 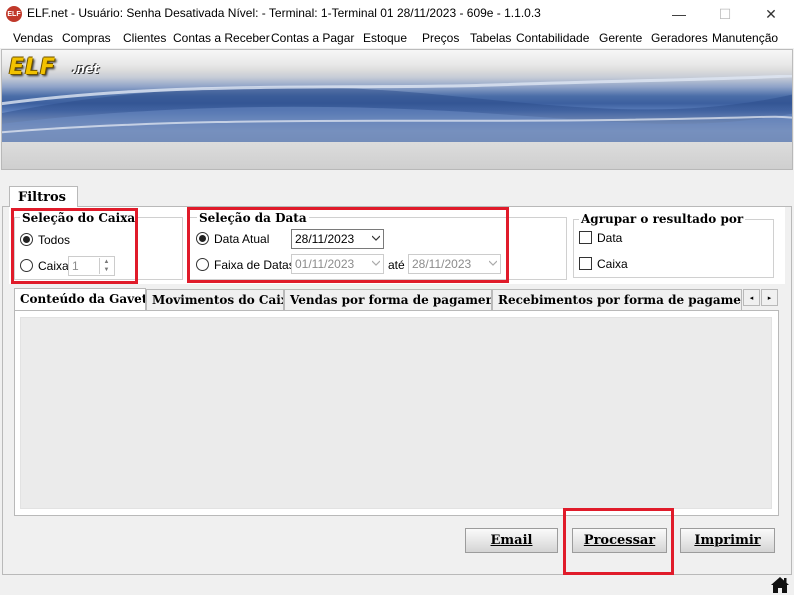 I want to click on menu-contabilidade: Contabilidade, so click(x=552, y=38).